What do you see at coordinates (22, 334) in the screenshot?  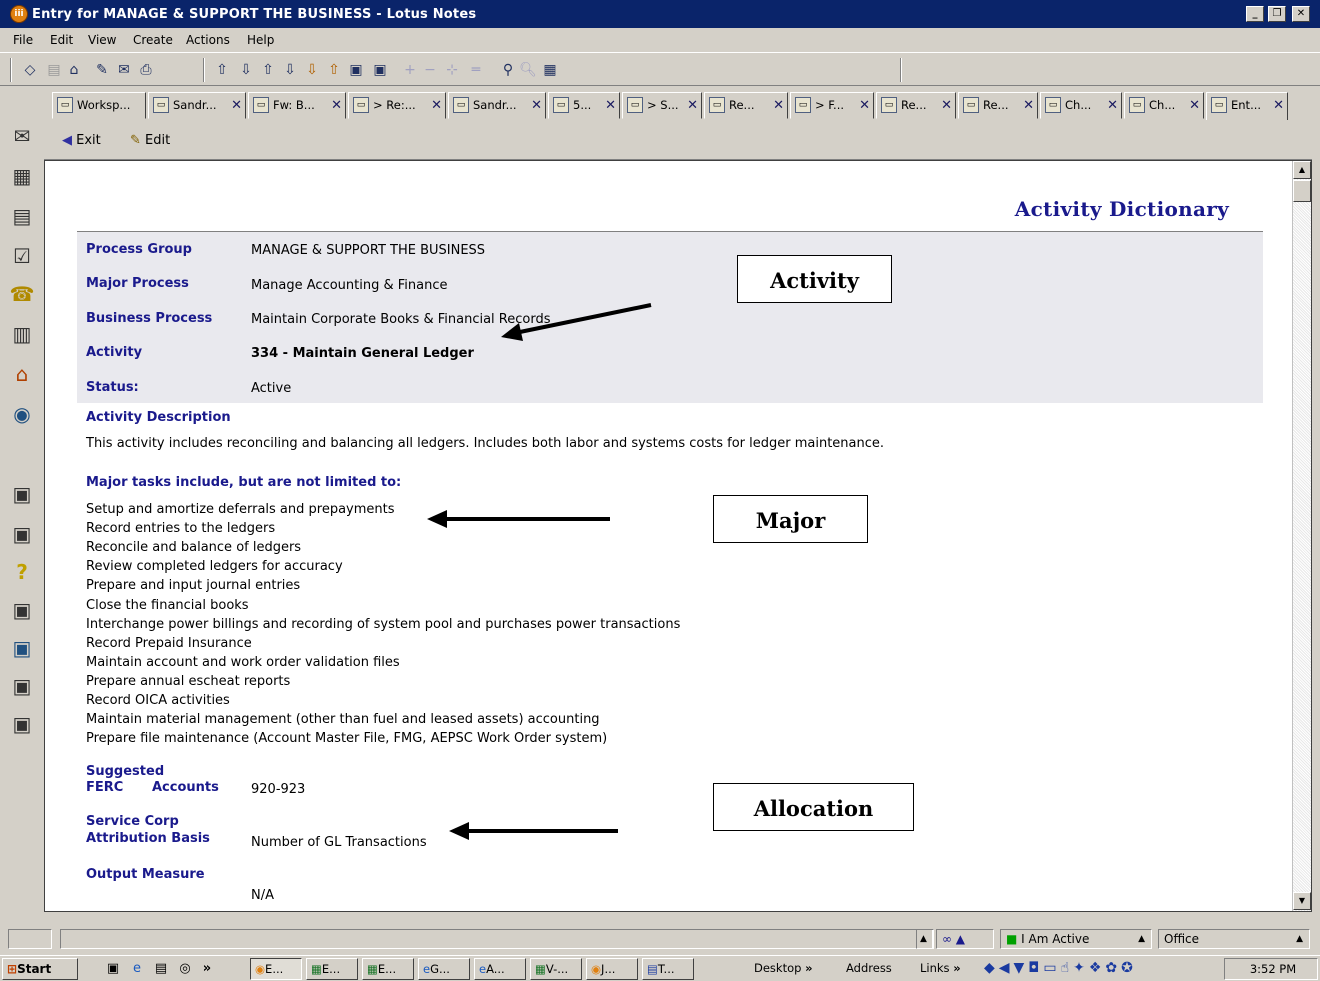 I see `replication-icon: ▥` at bounding box center [22, 334].